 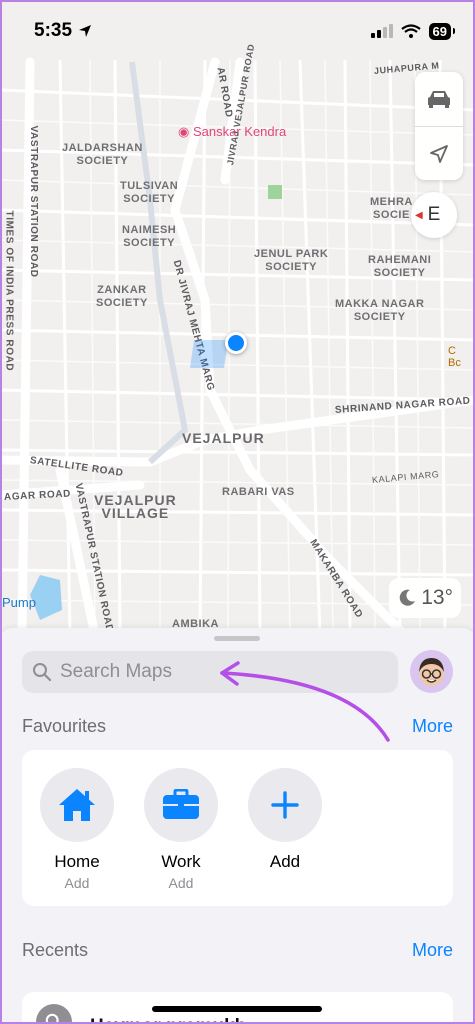 What do you see at coordinates (442, 31) in the screenshot?
I see `battery-icon: 69` at bounding box center [442, 31].